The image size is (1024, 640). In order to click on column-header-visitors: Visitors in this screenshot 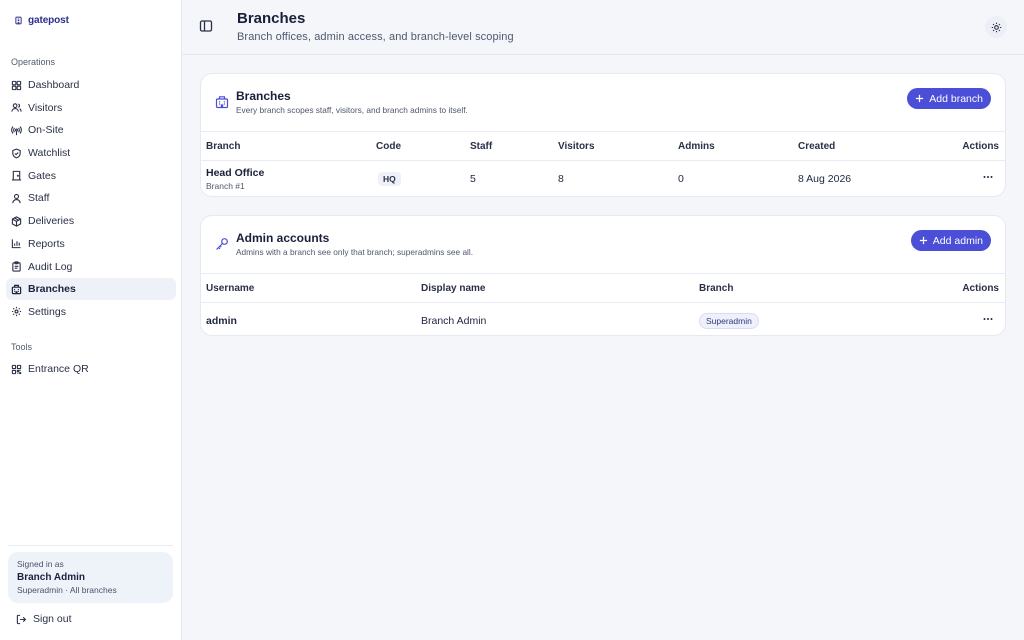, I will do `click(618, 146)`.